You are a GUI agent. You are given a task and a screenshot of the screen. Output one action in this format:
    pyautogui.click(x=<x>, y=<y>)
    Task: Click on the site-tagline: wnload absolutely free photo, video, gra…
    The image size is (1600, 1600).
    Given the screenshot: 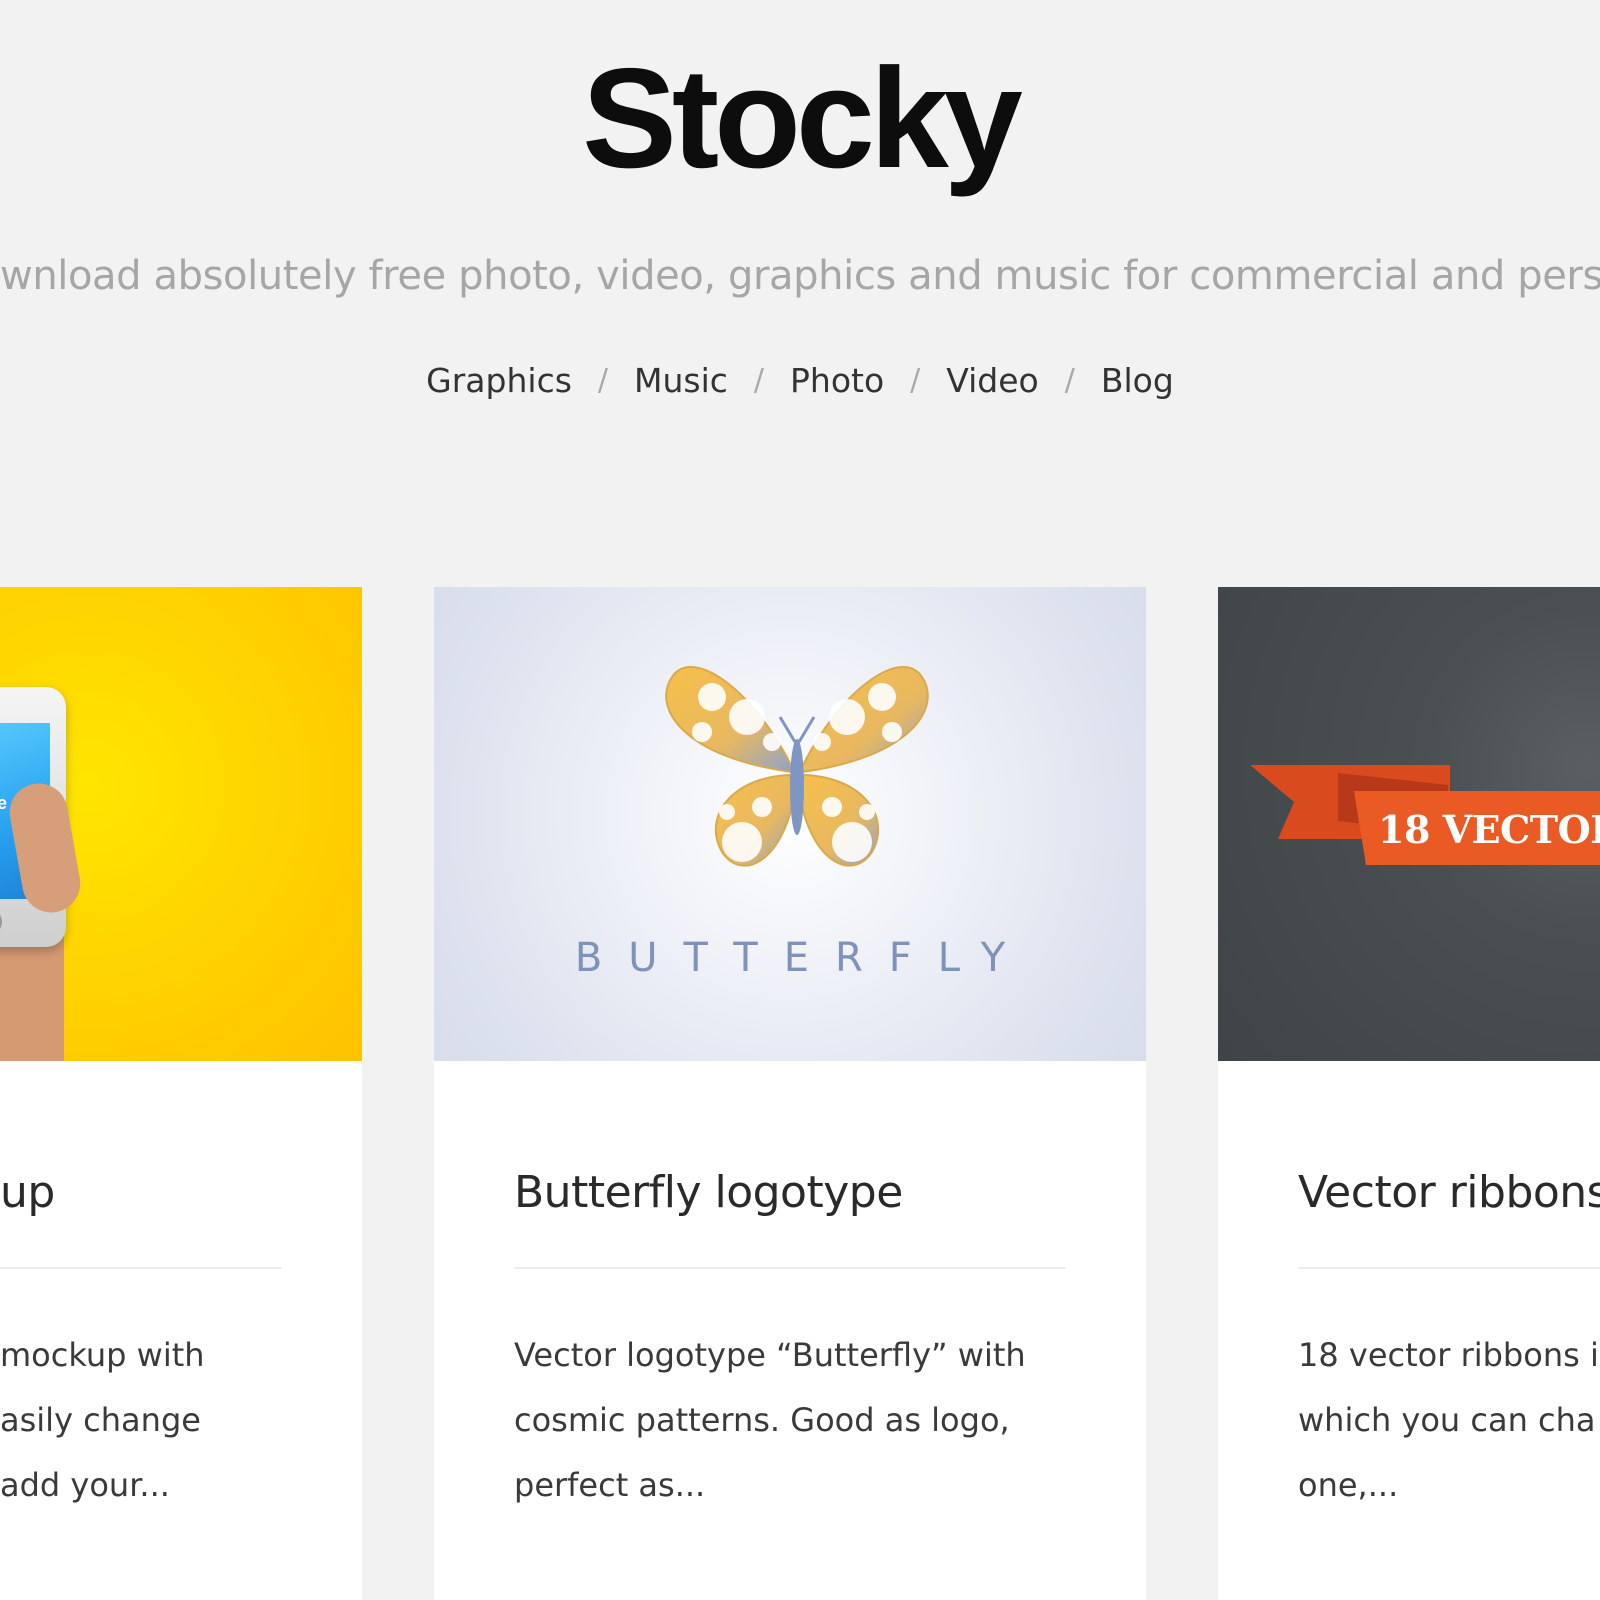 What is the action you would take?
    pyautogui.click(x=800, y=276)
    